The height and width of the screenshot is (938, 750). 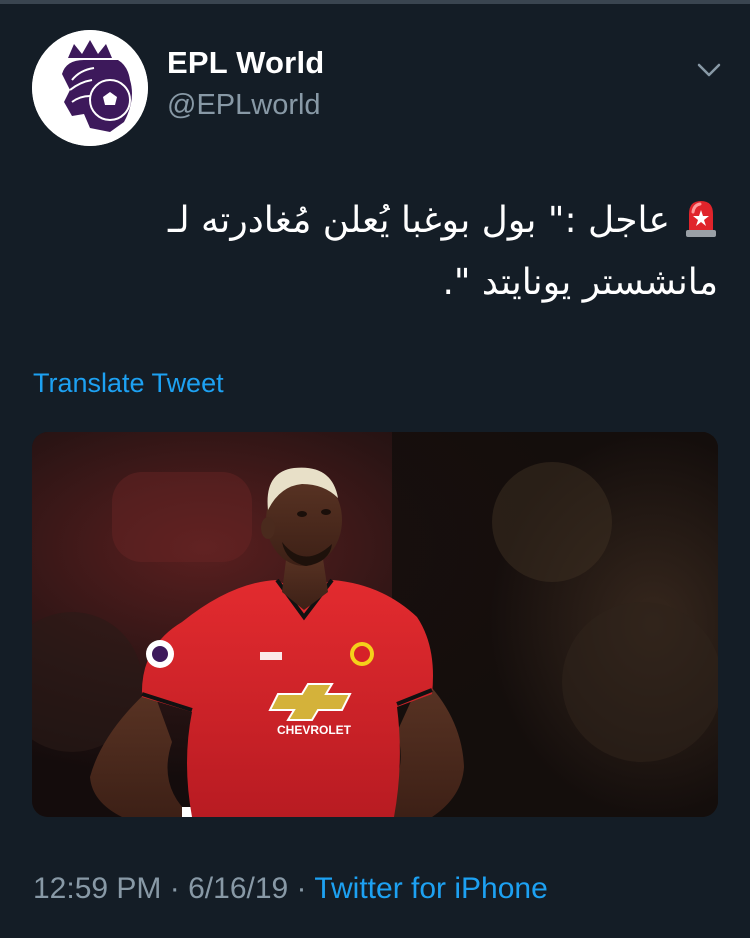 I want to click on premier-league-lion-icon, so click(x=90, y=88).